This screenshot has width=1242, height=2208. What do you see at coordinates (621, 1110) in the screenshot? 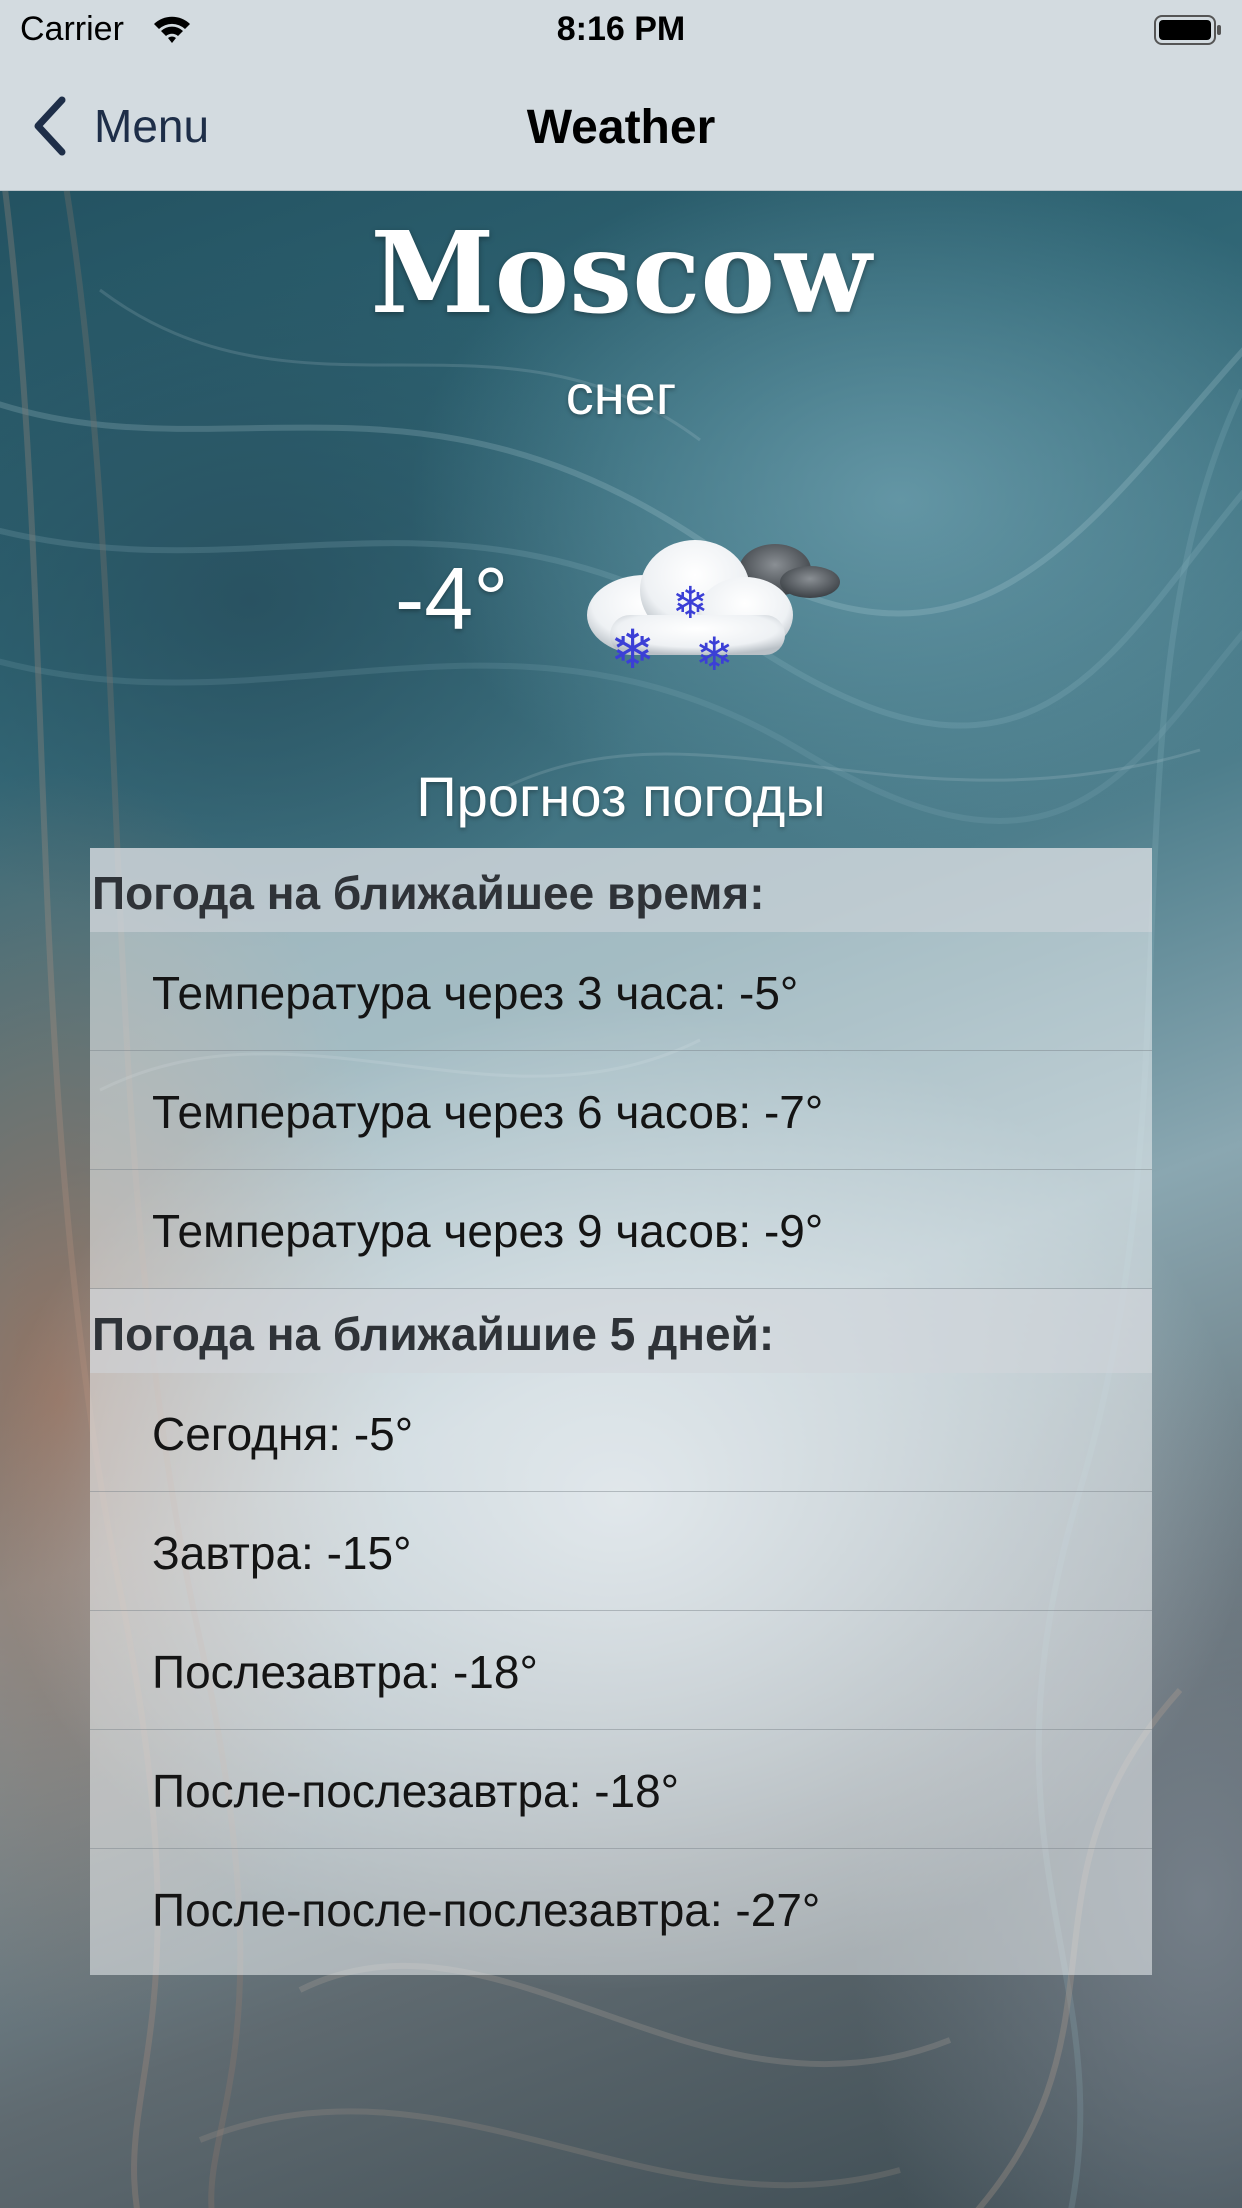
I see `forecast-row: Температура через 6 часов: -7°` at bounding box center [621, 1110].